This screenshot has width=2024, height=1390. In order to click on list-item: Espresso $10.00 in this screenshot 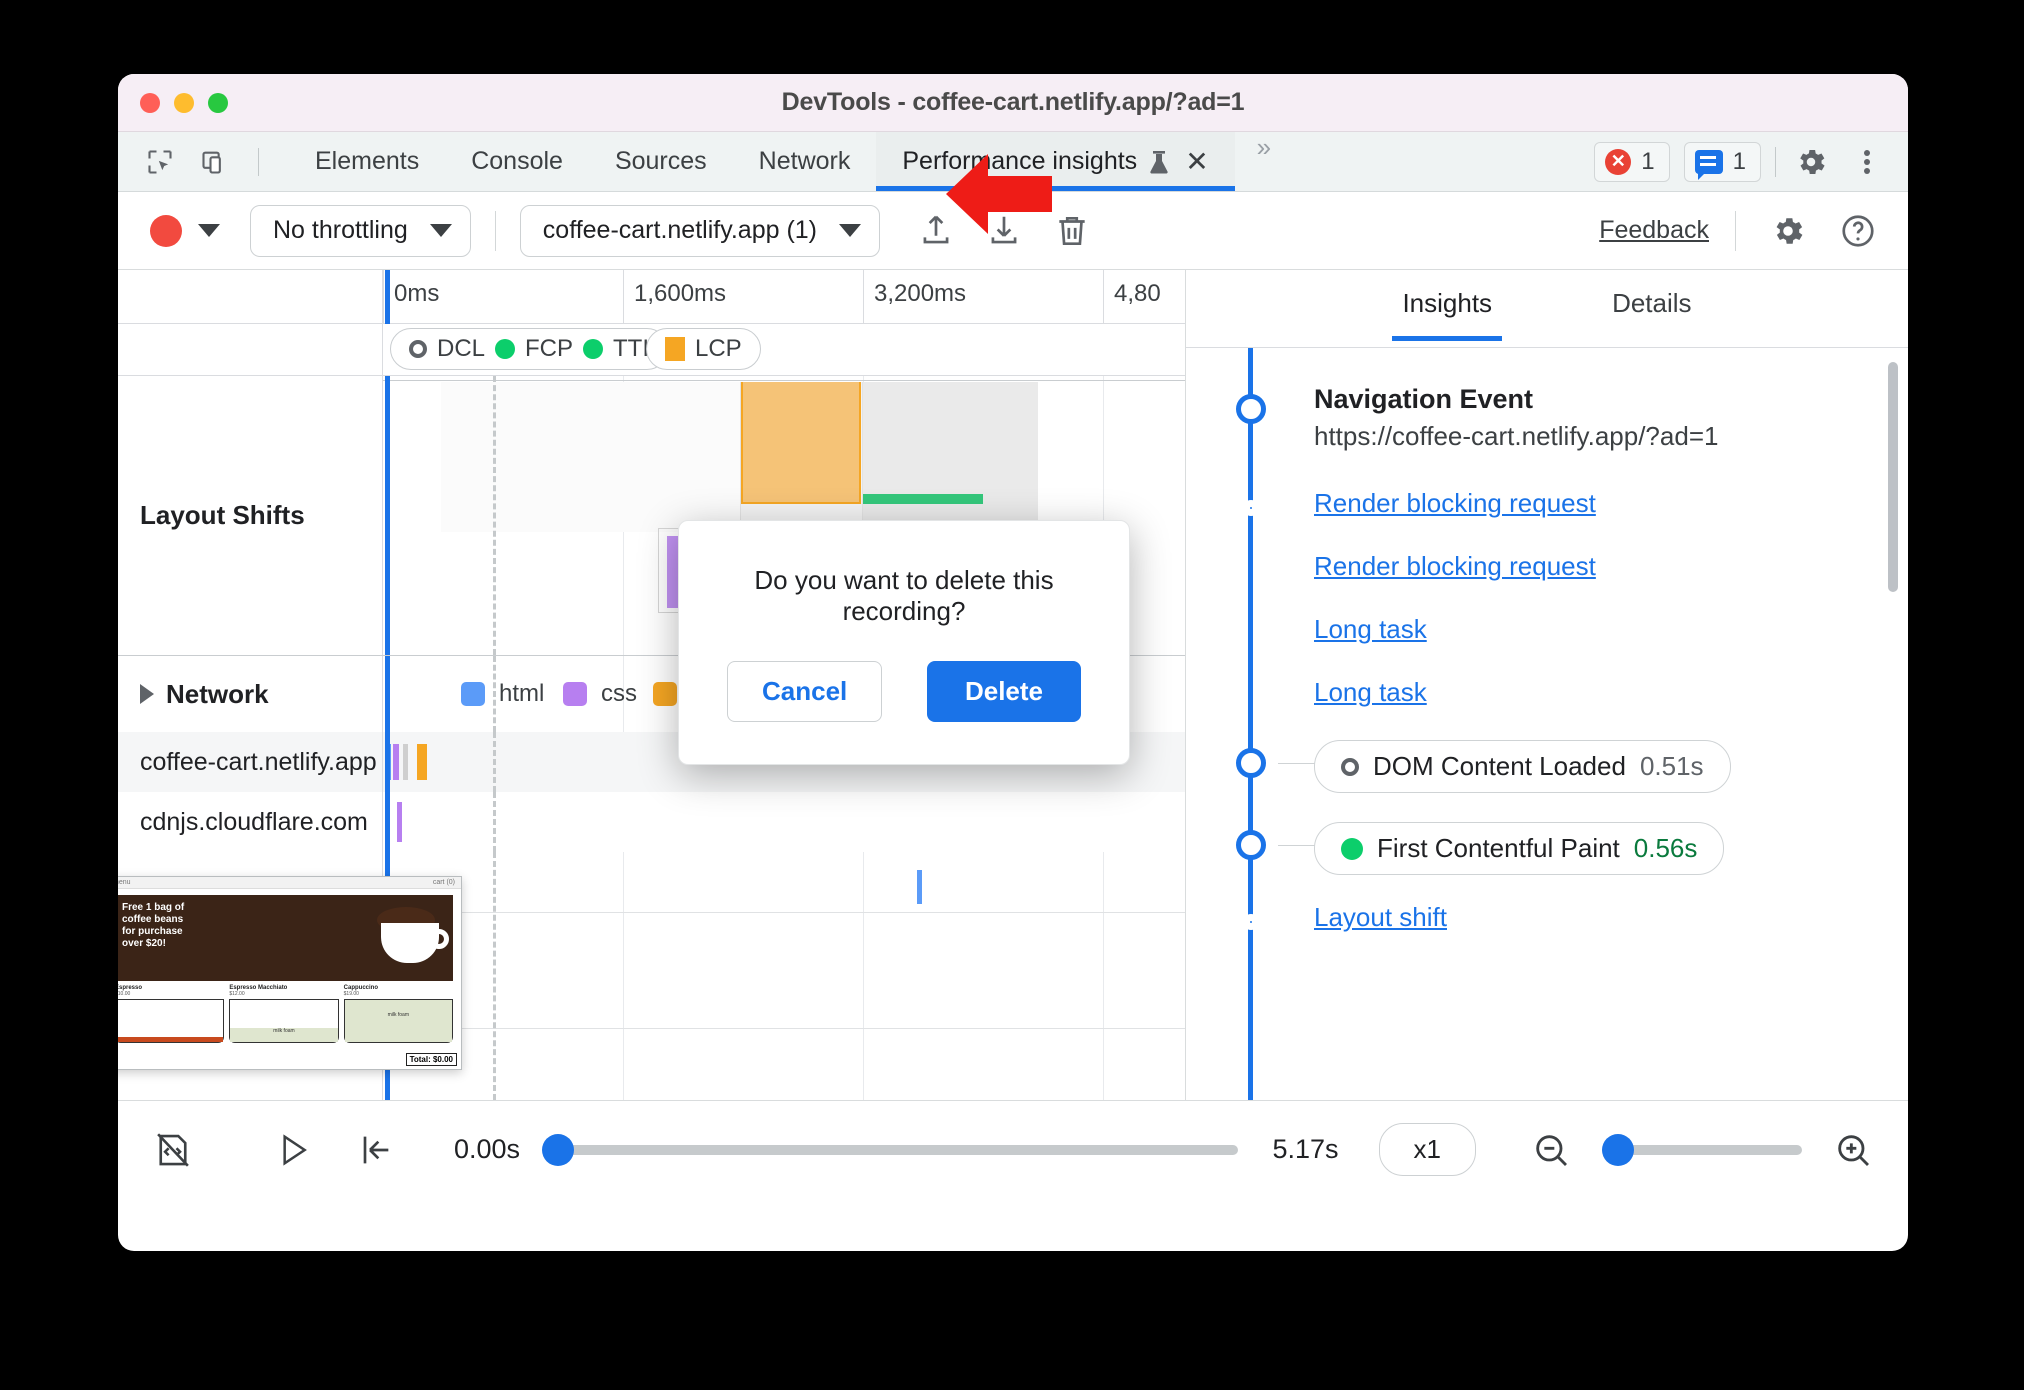, I will do `click(171, 1014)`.